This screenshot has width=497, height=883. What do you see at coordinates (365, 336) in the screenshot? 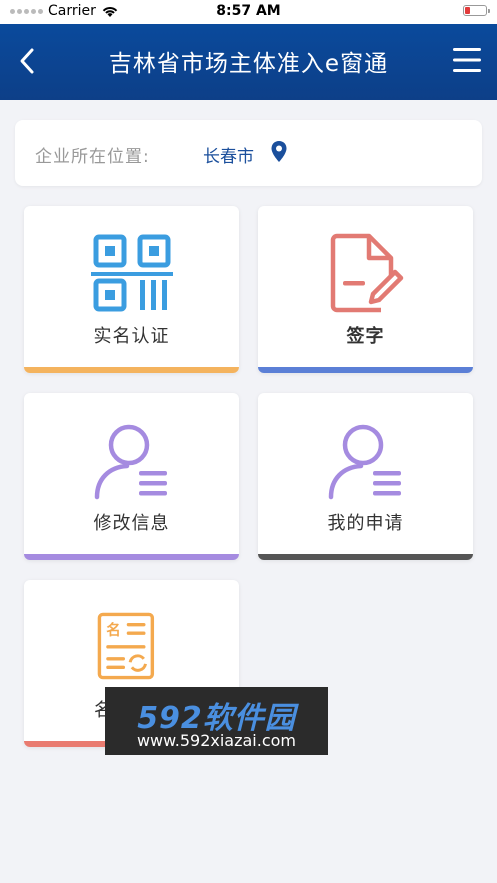
I see `tile-label: 签字` at bounding box center [365, 336].